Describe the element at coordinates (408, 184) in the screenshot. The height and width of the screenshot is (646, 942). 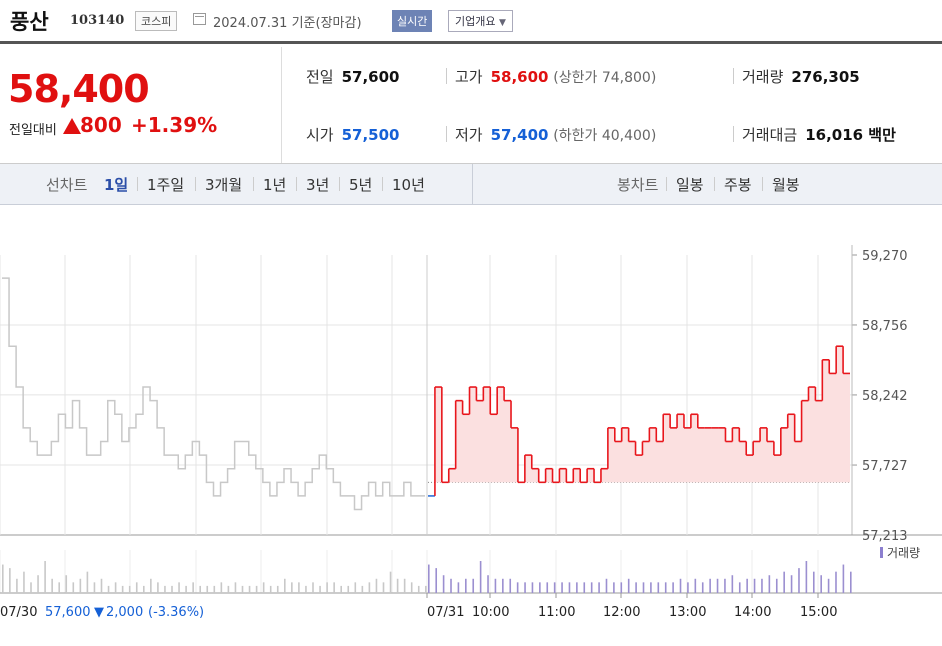
I see `period-tab-10y: 10년` at that location.